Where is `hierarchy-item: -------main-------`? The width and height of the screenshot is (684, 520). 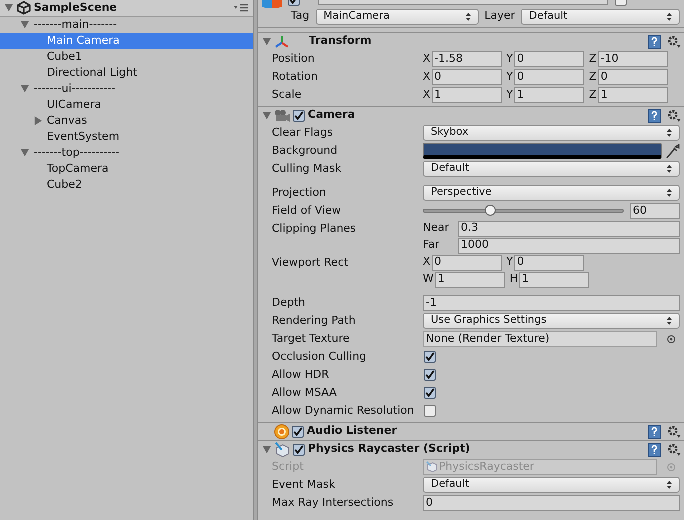 hierarchy-item: -------main------- is located at coordinates (126, 25).